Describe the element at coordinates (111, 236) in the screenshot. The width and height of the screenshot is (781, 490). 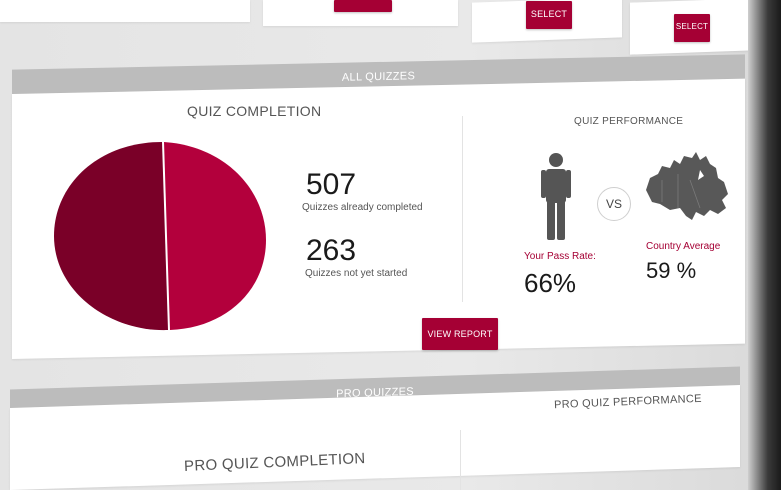
I see `pie-slice-not-started` at that location.